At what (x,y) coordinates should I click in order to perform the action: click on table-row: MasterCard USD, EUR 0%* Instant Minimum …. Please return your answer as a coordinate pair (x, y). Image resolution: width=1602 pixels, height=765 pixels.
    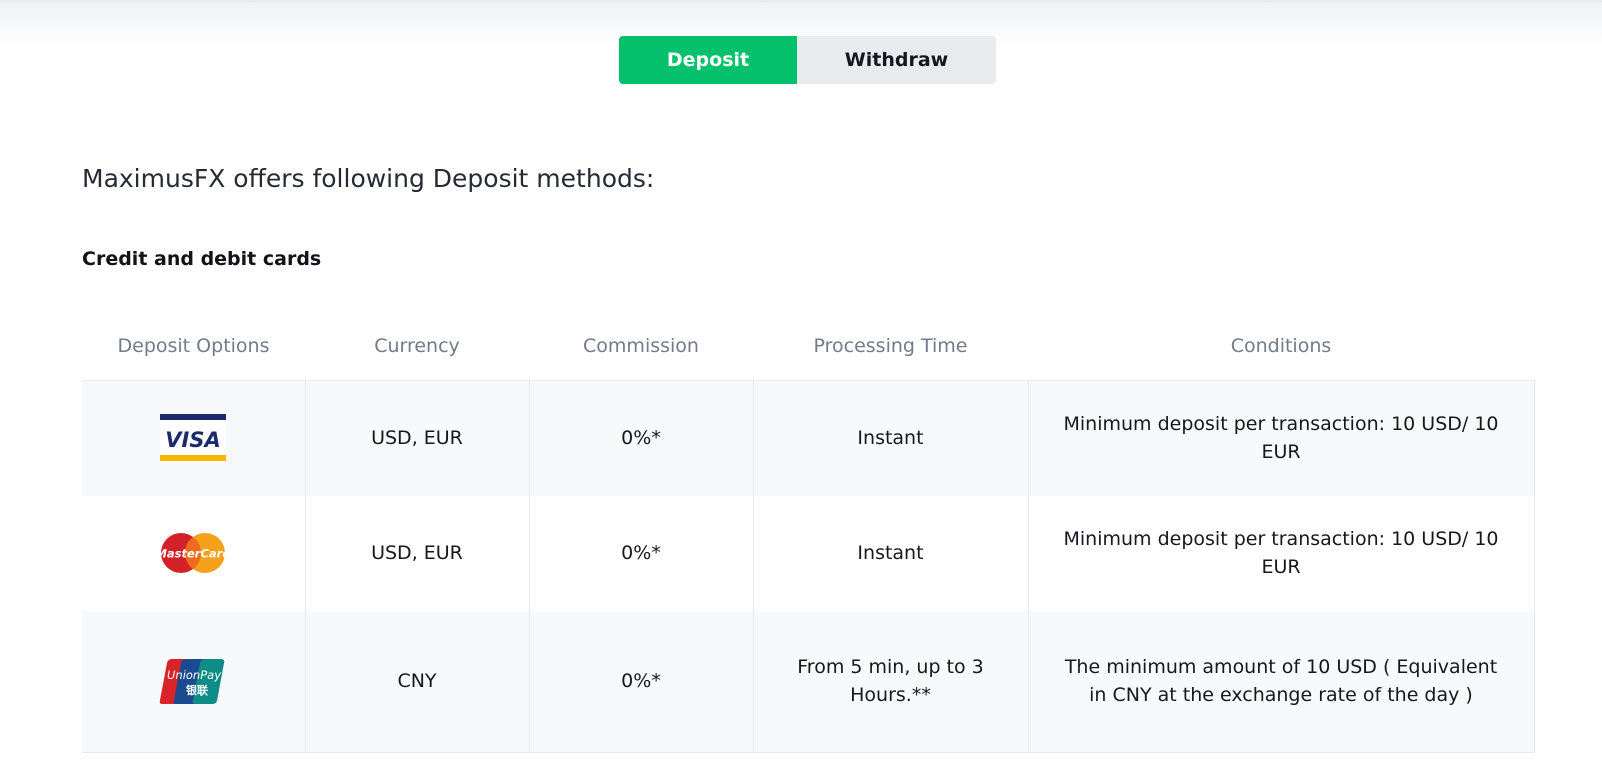
    Looking at the image, I should click on (808, 553).